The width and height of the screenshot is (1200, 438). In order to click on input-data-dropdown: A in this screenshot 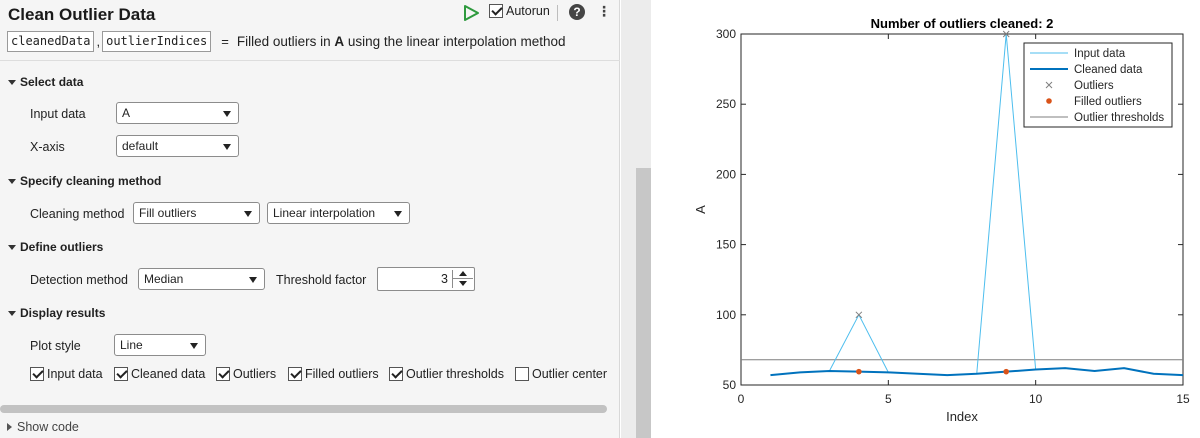, I will do `click(177, 113)`.